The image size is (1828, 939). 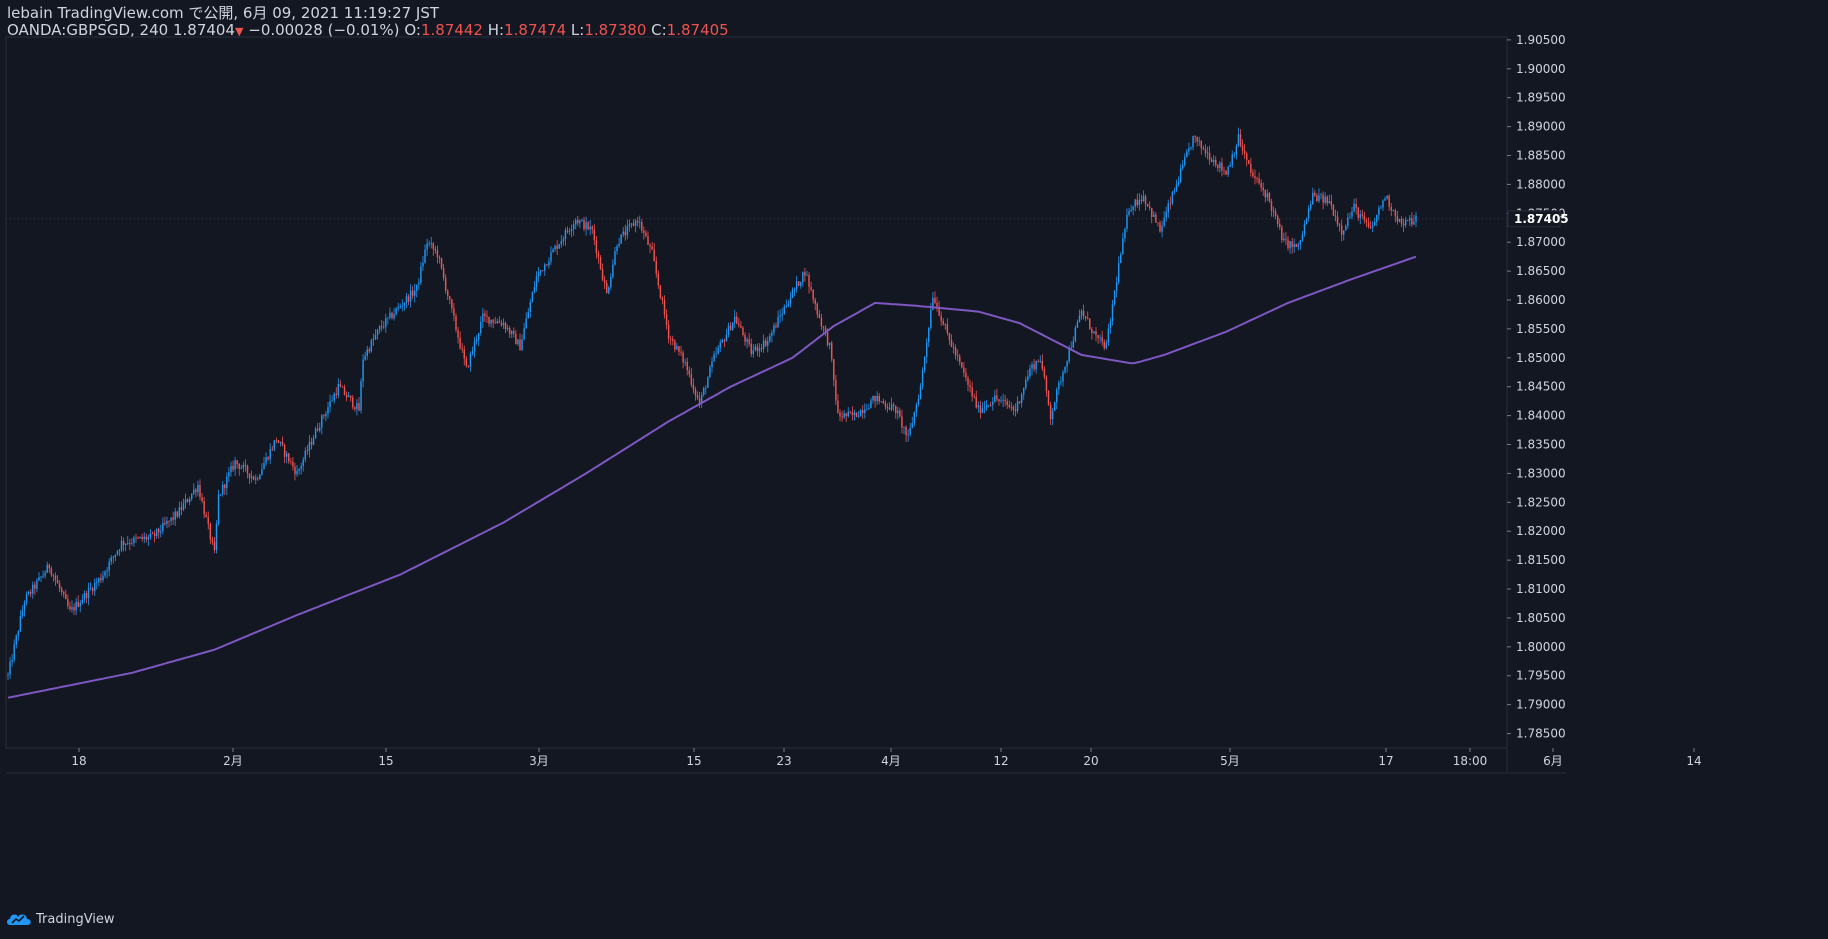 I want to click on price-tick-label: 1.82500, so click(x=1541, y=502).